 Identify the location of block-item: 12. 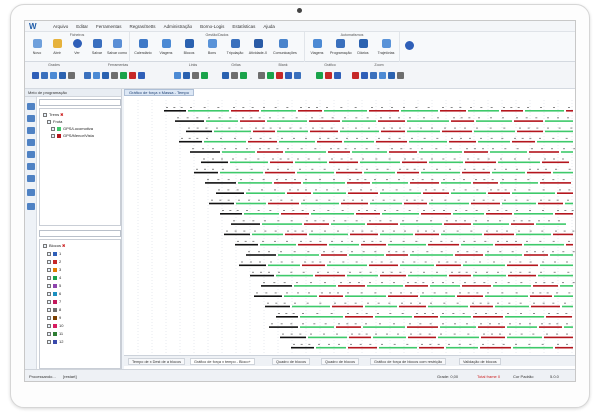
(55, 341).